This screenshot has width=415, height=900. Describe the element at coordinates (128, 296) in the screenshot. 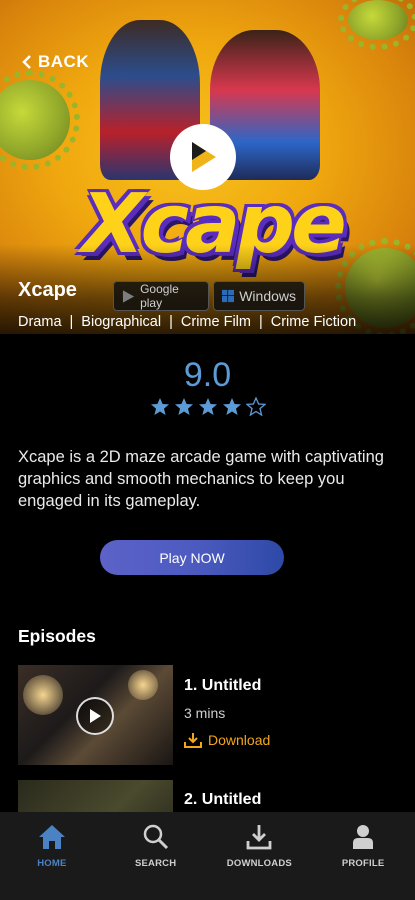

I see `google-play-icon` at that location.